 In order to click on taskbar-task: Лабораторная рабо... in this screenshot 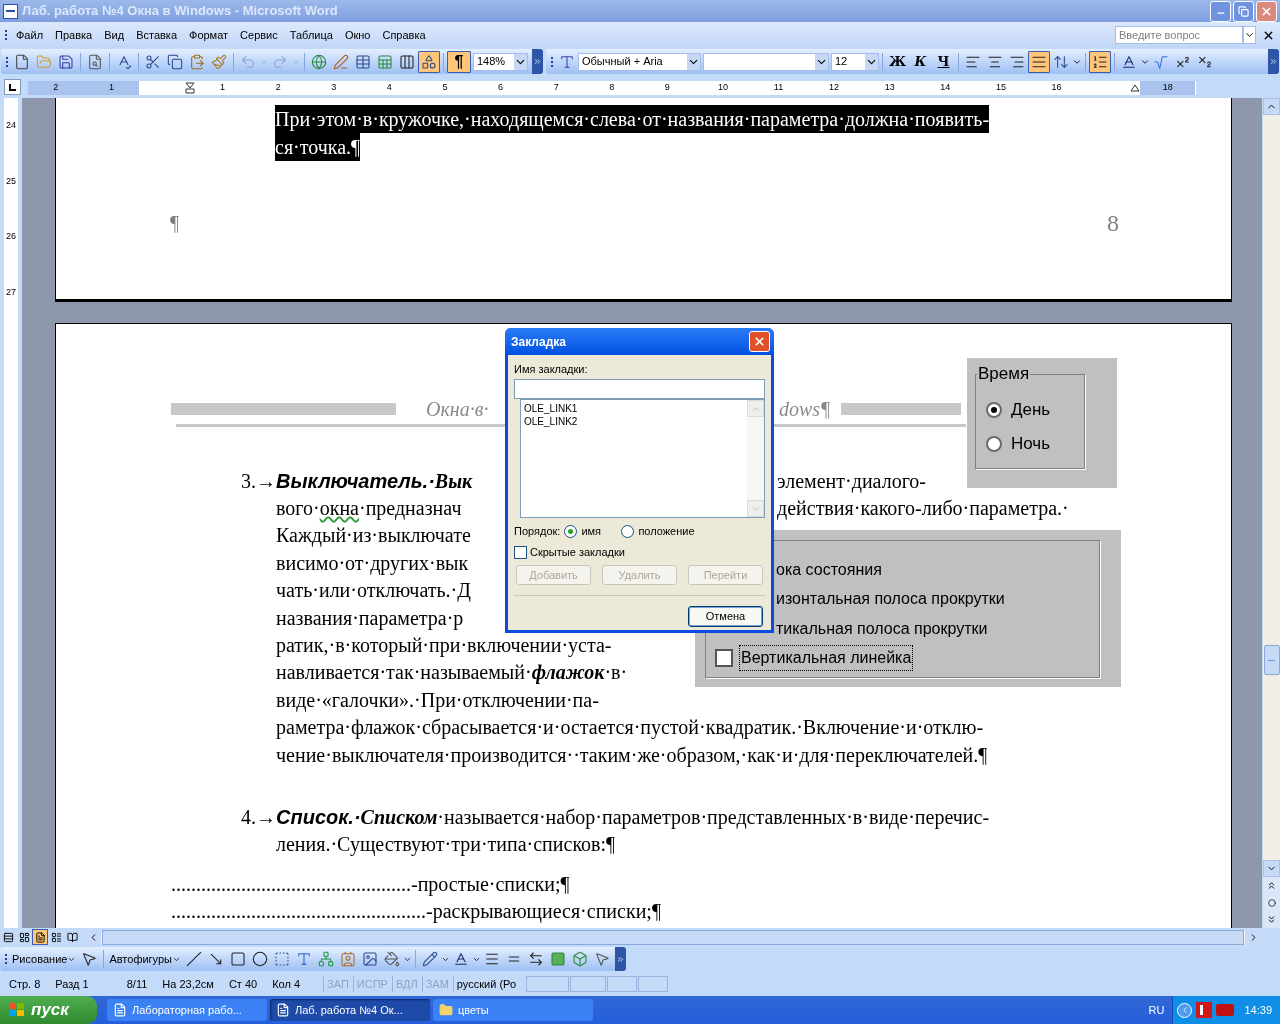, I will do `click(187, 1010)`.